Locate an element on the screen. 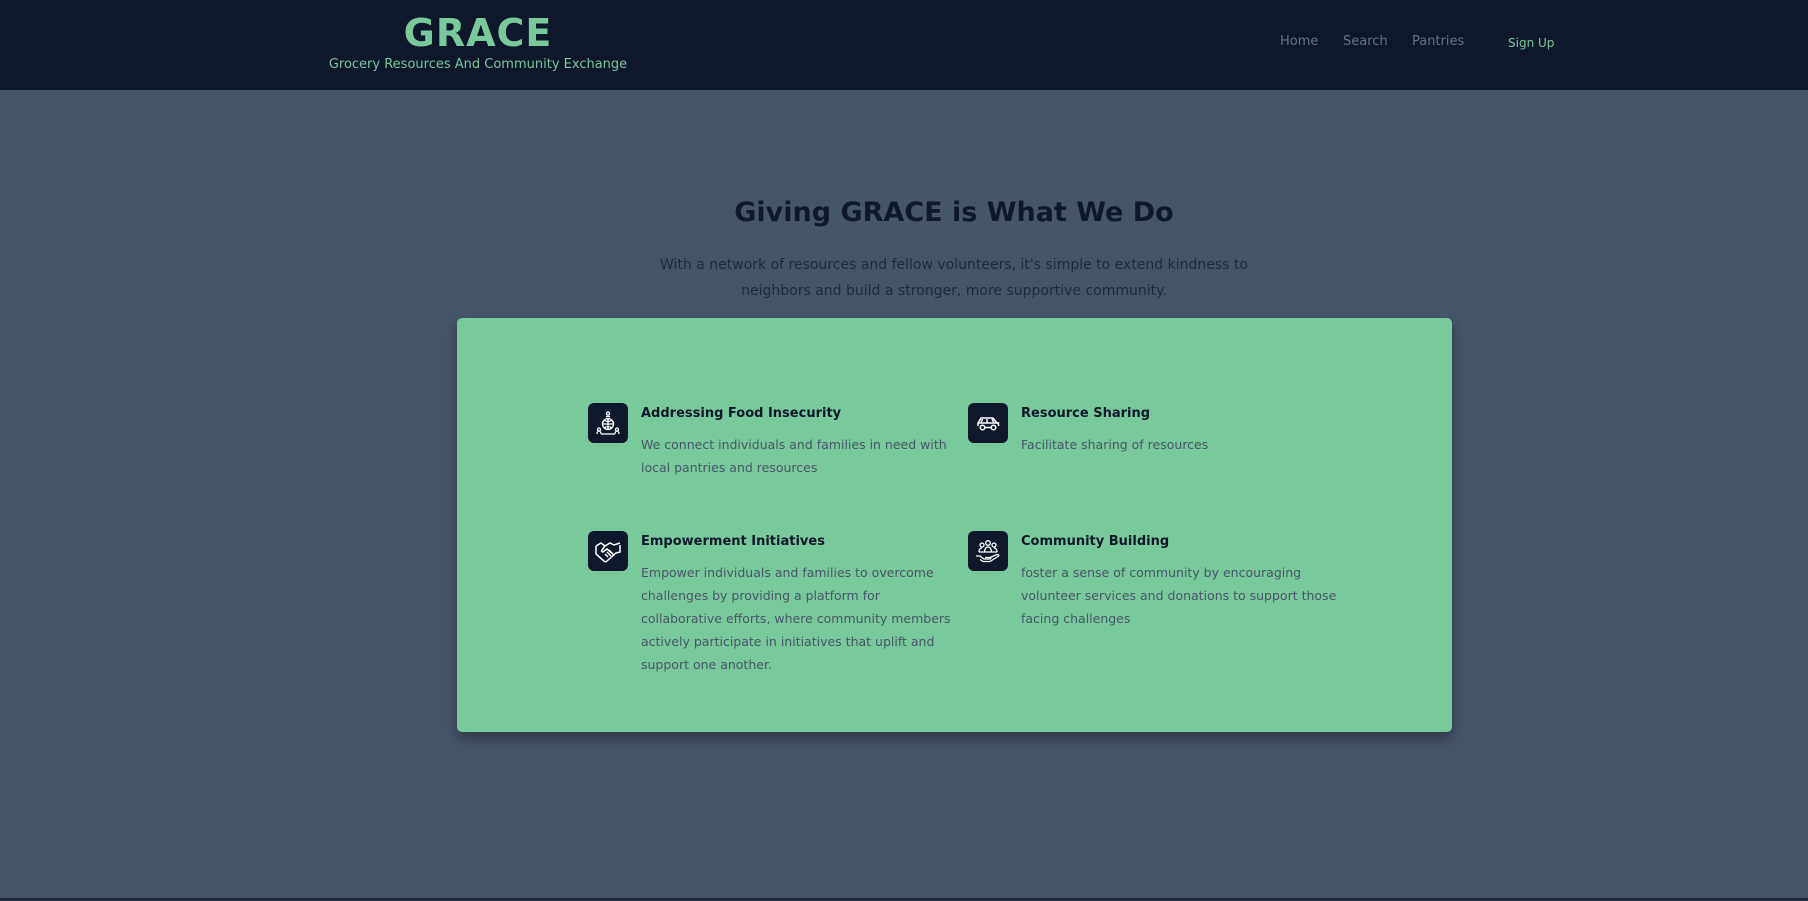  feature-title: Resource Sharing is located at coordinates (1086, 413).